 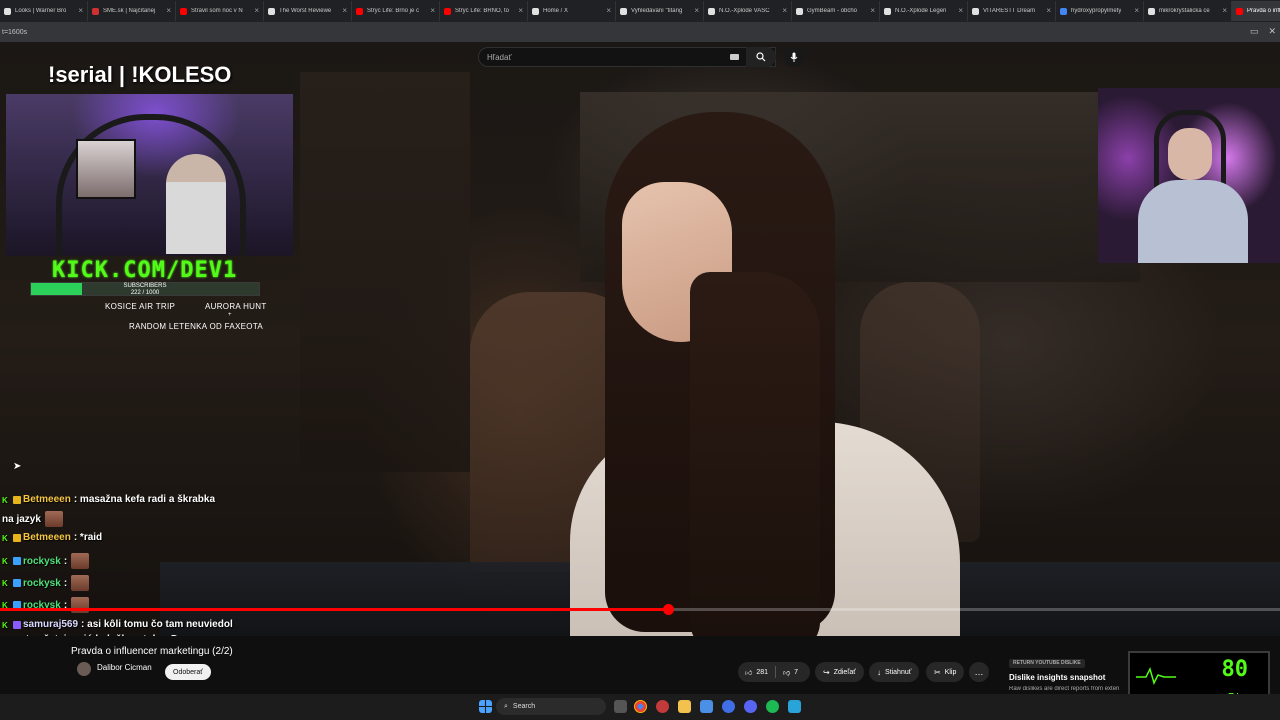 What do you see at coordinates (640, 609) in the screenshot?
I see `progress-bar` at bounding box center [640, 609].